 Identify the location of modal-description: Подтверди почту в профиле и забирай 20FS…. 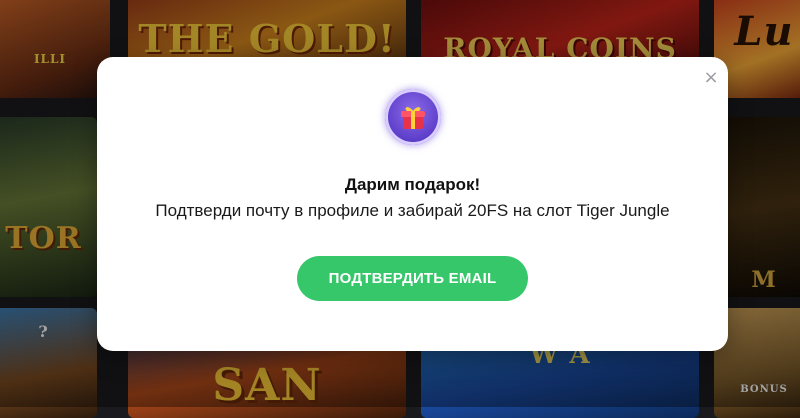
(412, 210).